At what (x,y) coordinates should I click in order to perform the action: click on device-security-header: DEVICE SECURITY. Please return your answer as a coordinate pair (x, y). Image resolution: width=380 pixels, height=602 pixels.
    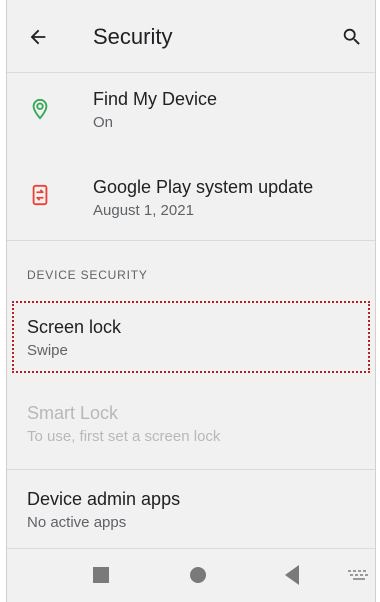
    Looking at the image, I should click on (87, 275).